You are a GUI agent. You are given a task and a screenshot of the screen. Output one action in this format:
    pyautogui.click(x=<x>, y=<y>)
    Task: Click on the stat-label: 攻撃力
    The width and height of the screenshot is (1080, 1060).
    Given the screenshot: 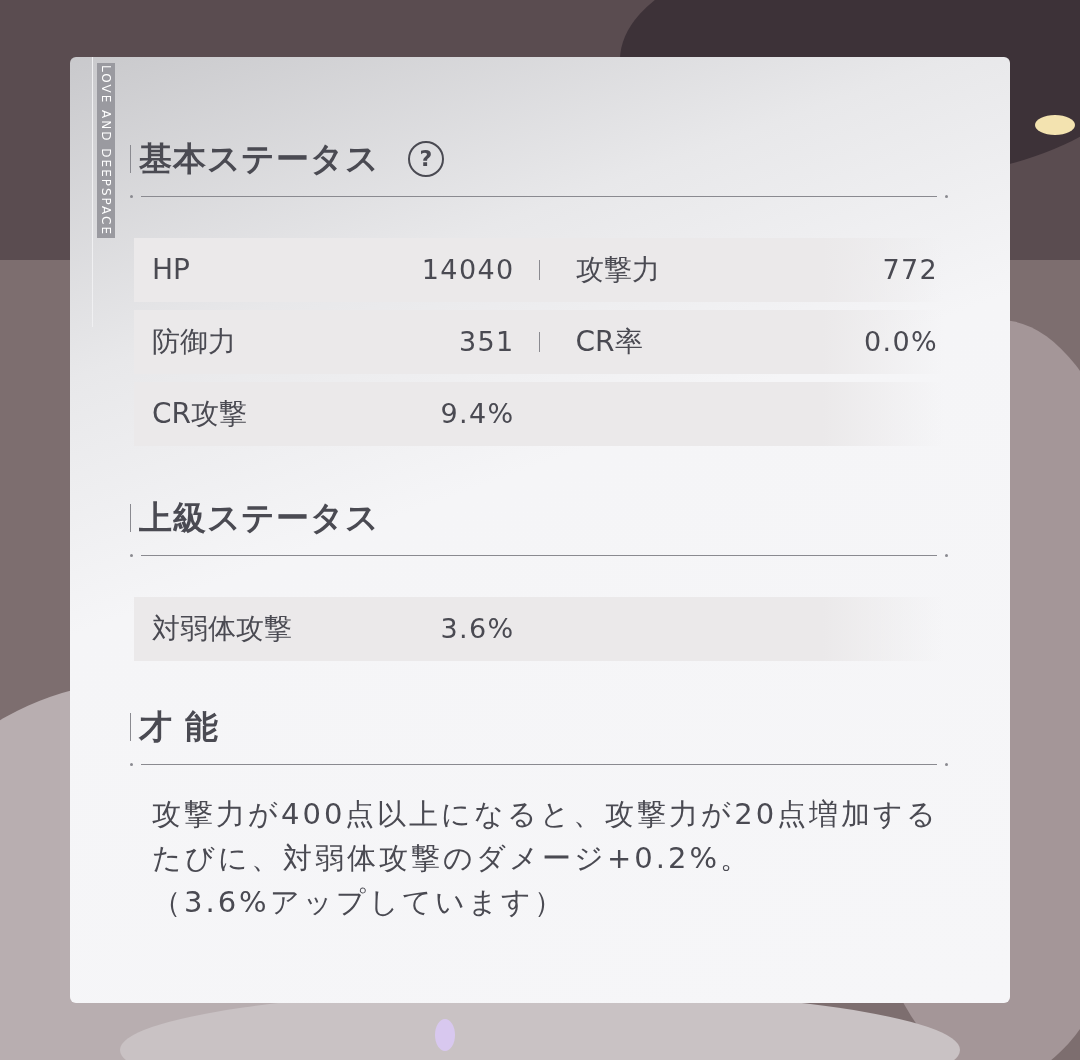 What is the action you would take?
    pyautogui.click(x=617, y=270)
    